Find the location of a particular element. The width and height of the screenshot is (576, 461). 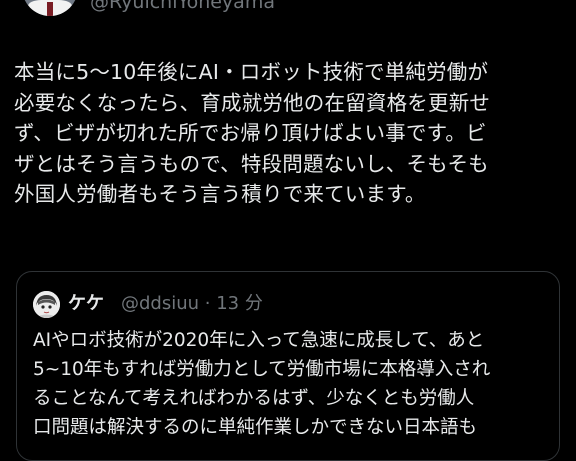

tweet-text-line: 必要なくなったら、育成就労他の在留資格を更新せ is located at coordinates (252, 102).